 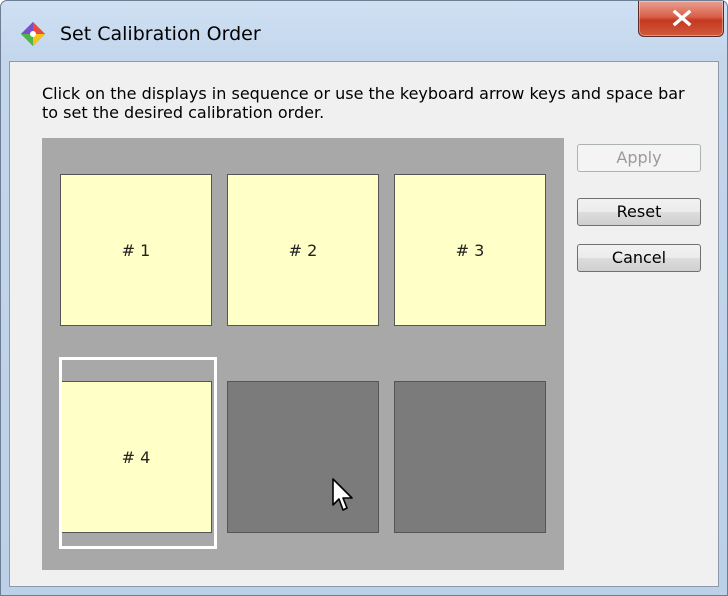 What do you see at coordinates (639, 258) in the screenshot?
I see `cancel-button: Cancel` at bounding box center [639, 258].